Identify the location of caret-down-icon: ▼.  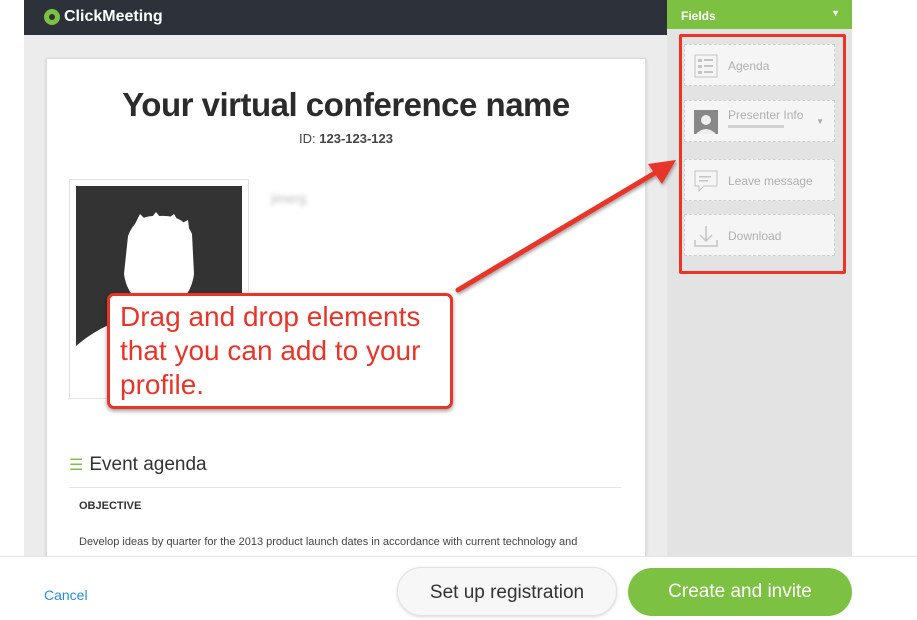
(835, 13).